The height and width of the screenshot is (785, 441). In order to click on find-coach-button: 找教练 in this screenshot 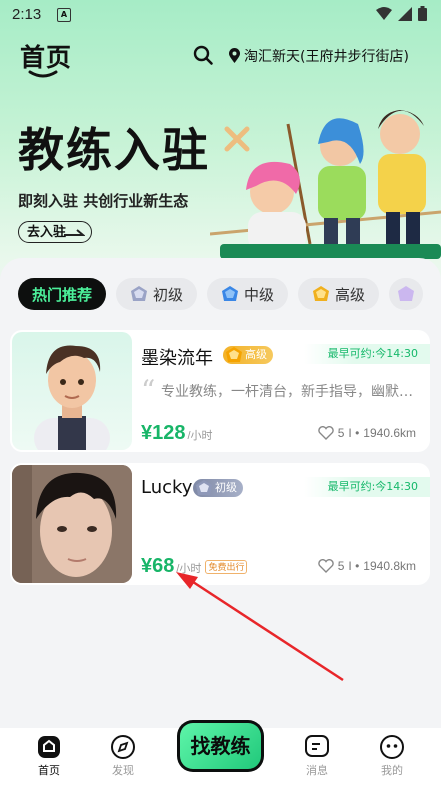, I will do `click(220, 746)`.